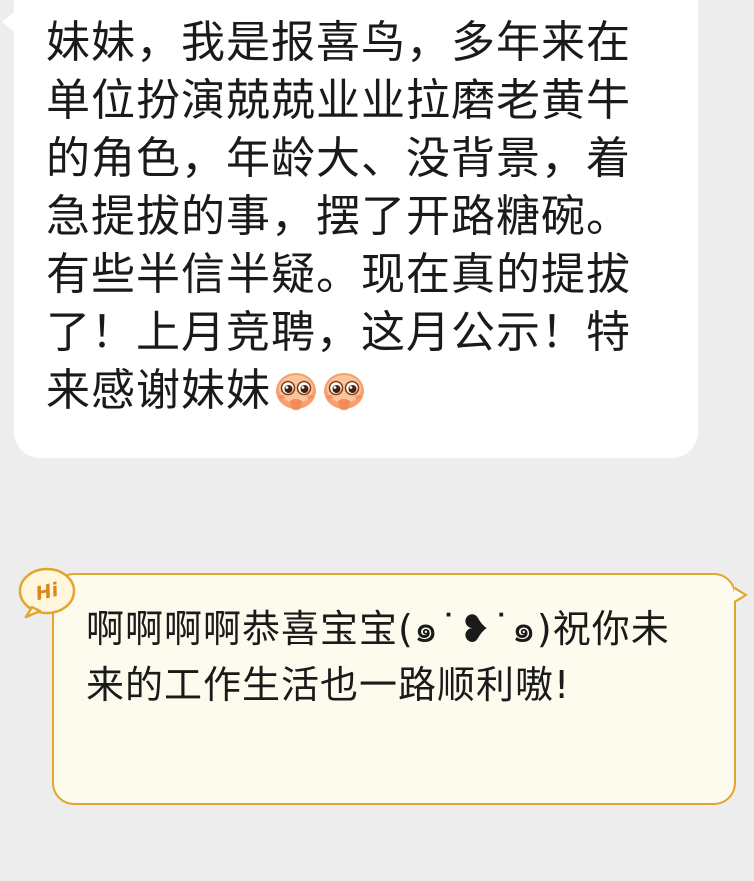 The image size is (754, 881). I want to click on reply-bubble-tail-fill, so click(739, 595).